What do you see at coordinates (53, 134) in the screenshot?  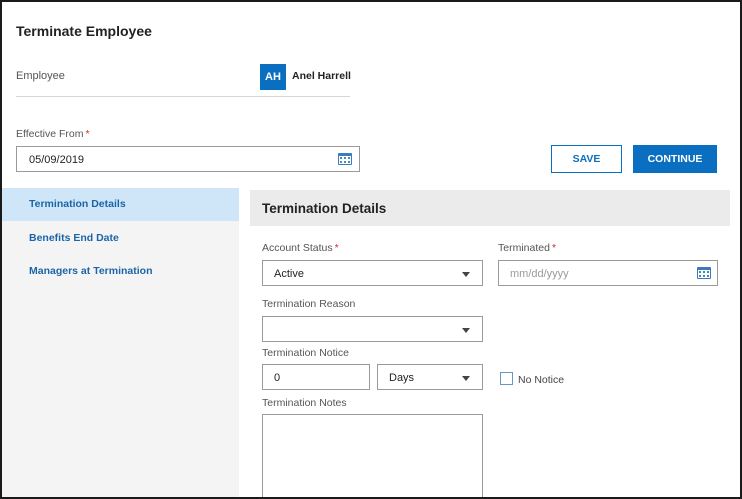 I see `effective-from-label: Effective From *` at bounding box center [53, 134].